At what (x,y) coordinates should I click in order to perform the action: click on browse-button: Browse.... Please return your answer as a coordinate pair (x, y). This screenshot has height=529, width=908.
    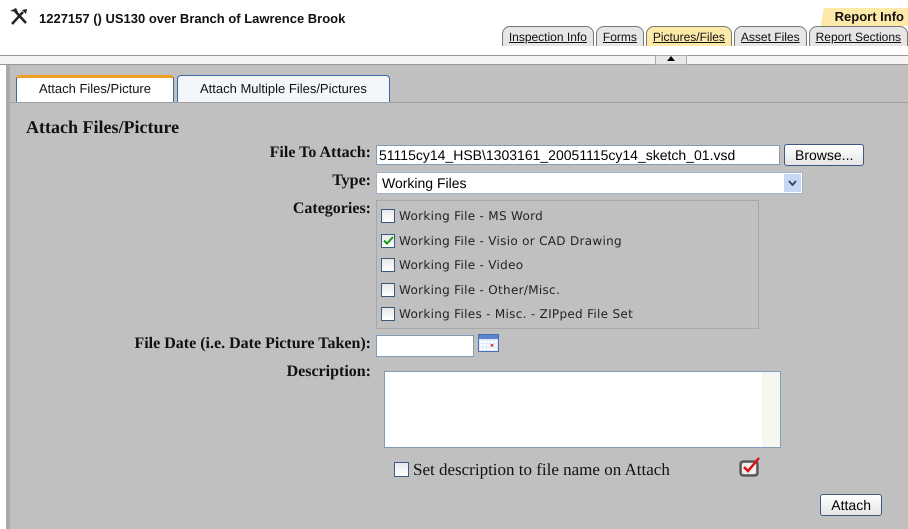
    Looking at the image, I should click on (824, 155).